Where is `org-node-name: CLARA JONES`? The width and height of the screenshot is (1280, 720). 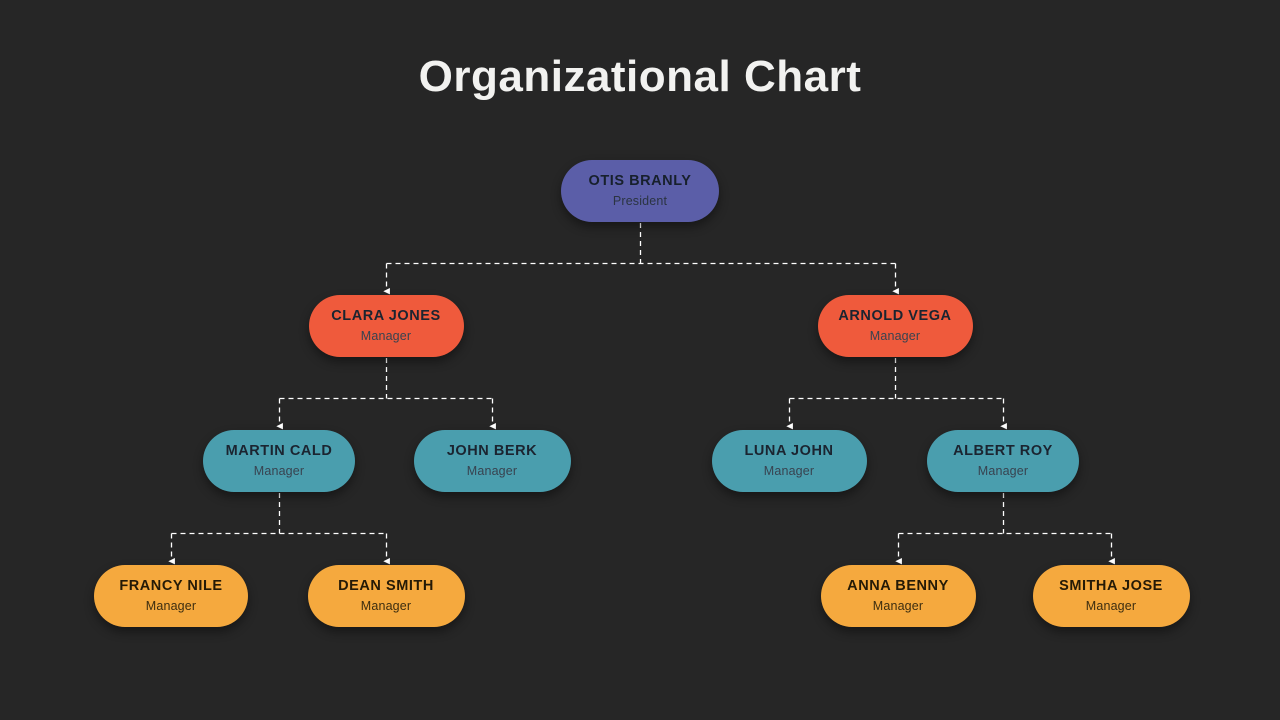
org-node-name: CLARA JONES is located at coordinates (386, 315).